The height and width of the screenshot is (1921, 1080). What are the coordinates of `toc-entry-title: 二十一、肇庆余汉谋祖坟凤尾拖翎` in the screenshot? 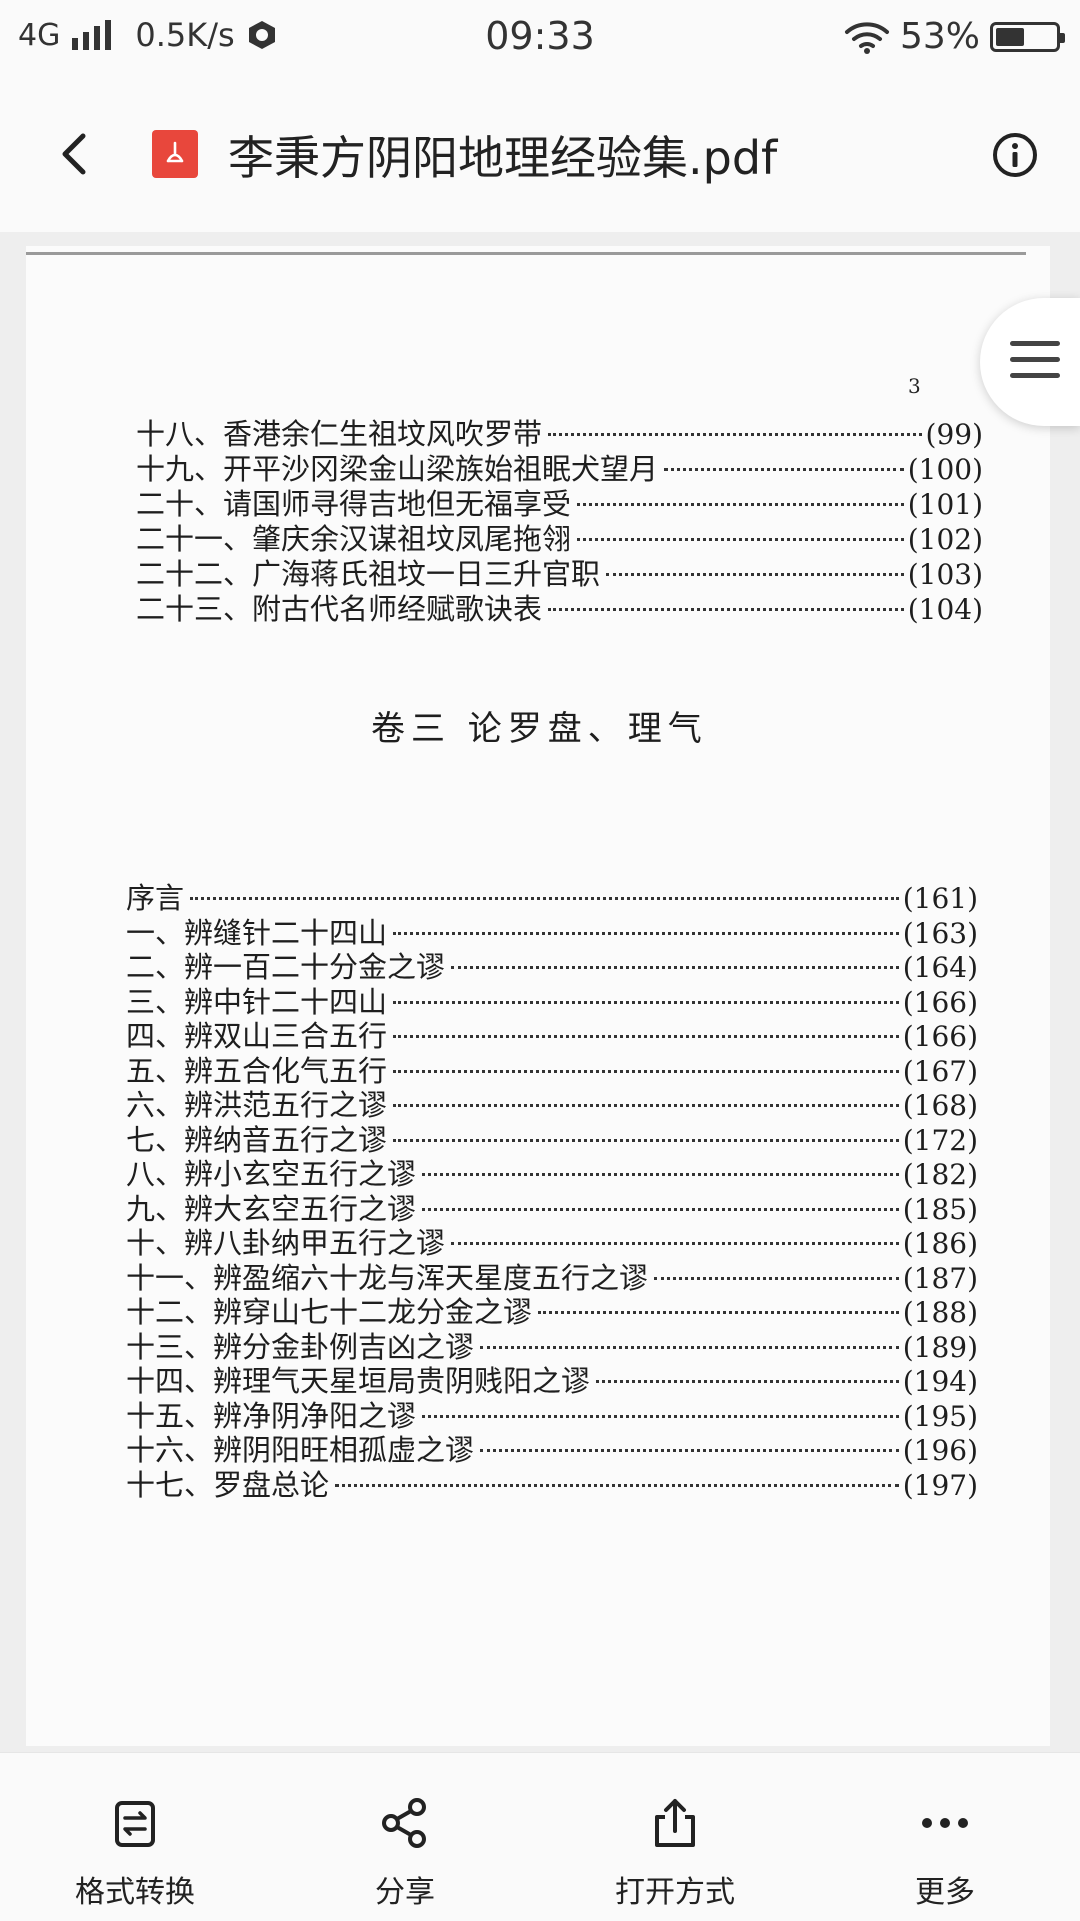 It's located at (354, 539).